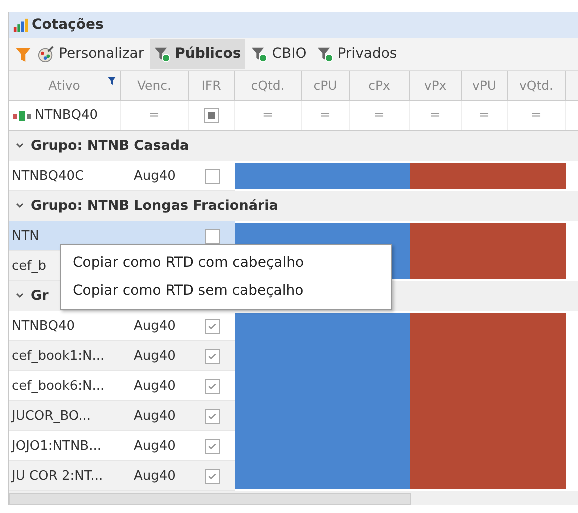 Image resolution: width=578 pixels, height=513 pixels. I want to click on asset-name: NTNBQ40, so click(44, 326).